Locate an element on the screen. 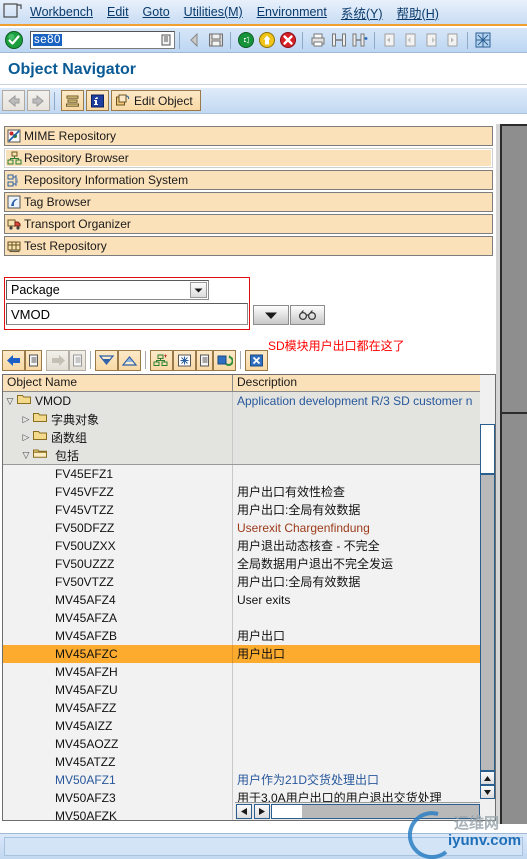 The image size is (527, 859). enter-back-icon is located at coordinates (194, 40).